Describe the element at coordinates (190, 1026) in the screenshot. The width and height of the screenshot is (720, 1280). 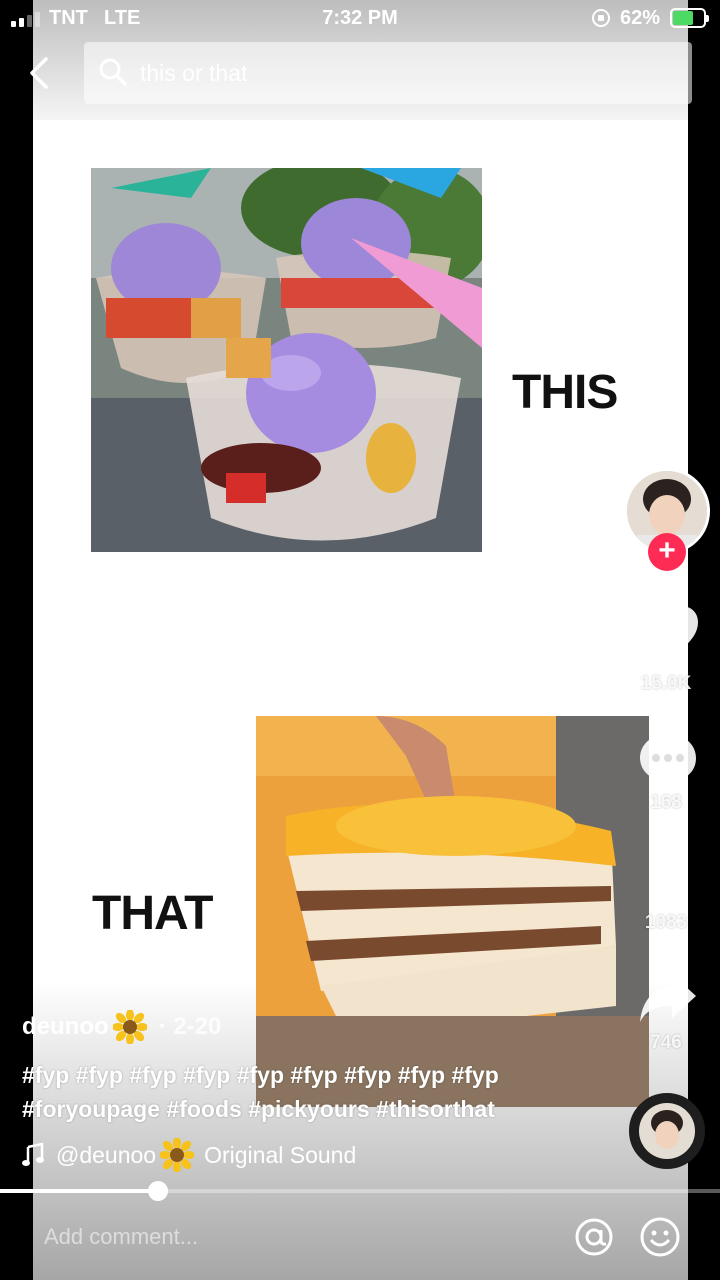
I see `post-date: · 2-20` at that location.